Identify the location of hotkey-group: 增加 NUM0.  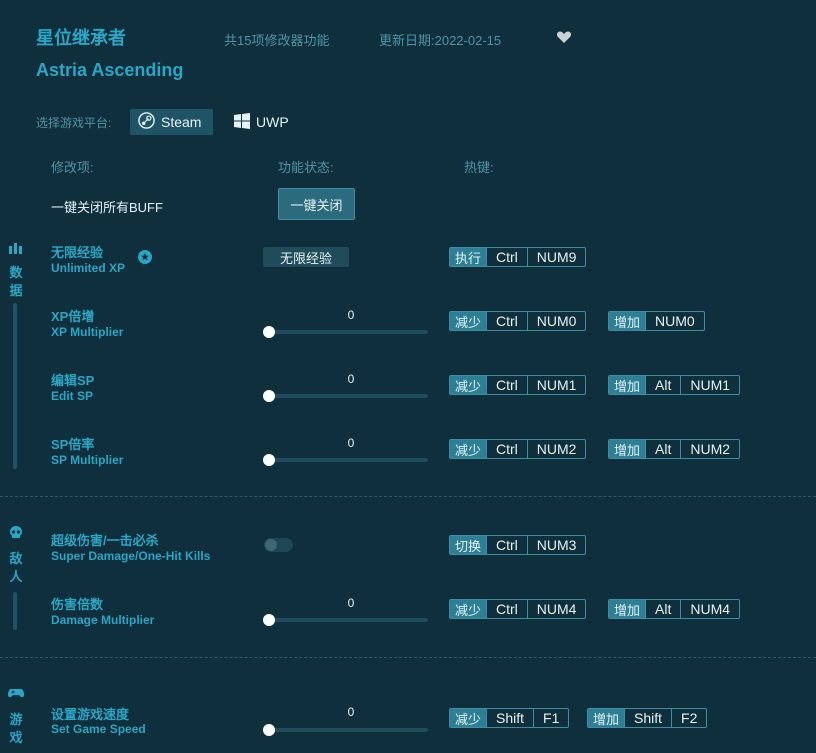
(656, 321).